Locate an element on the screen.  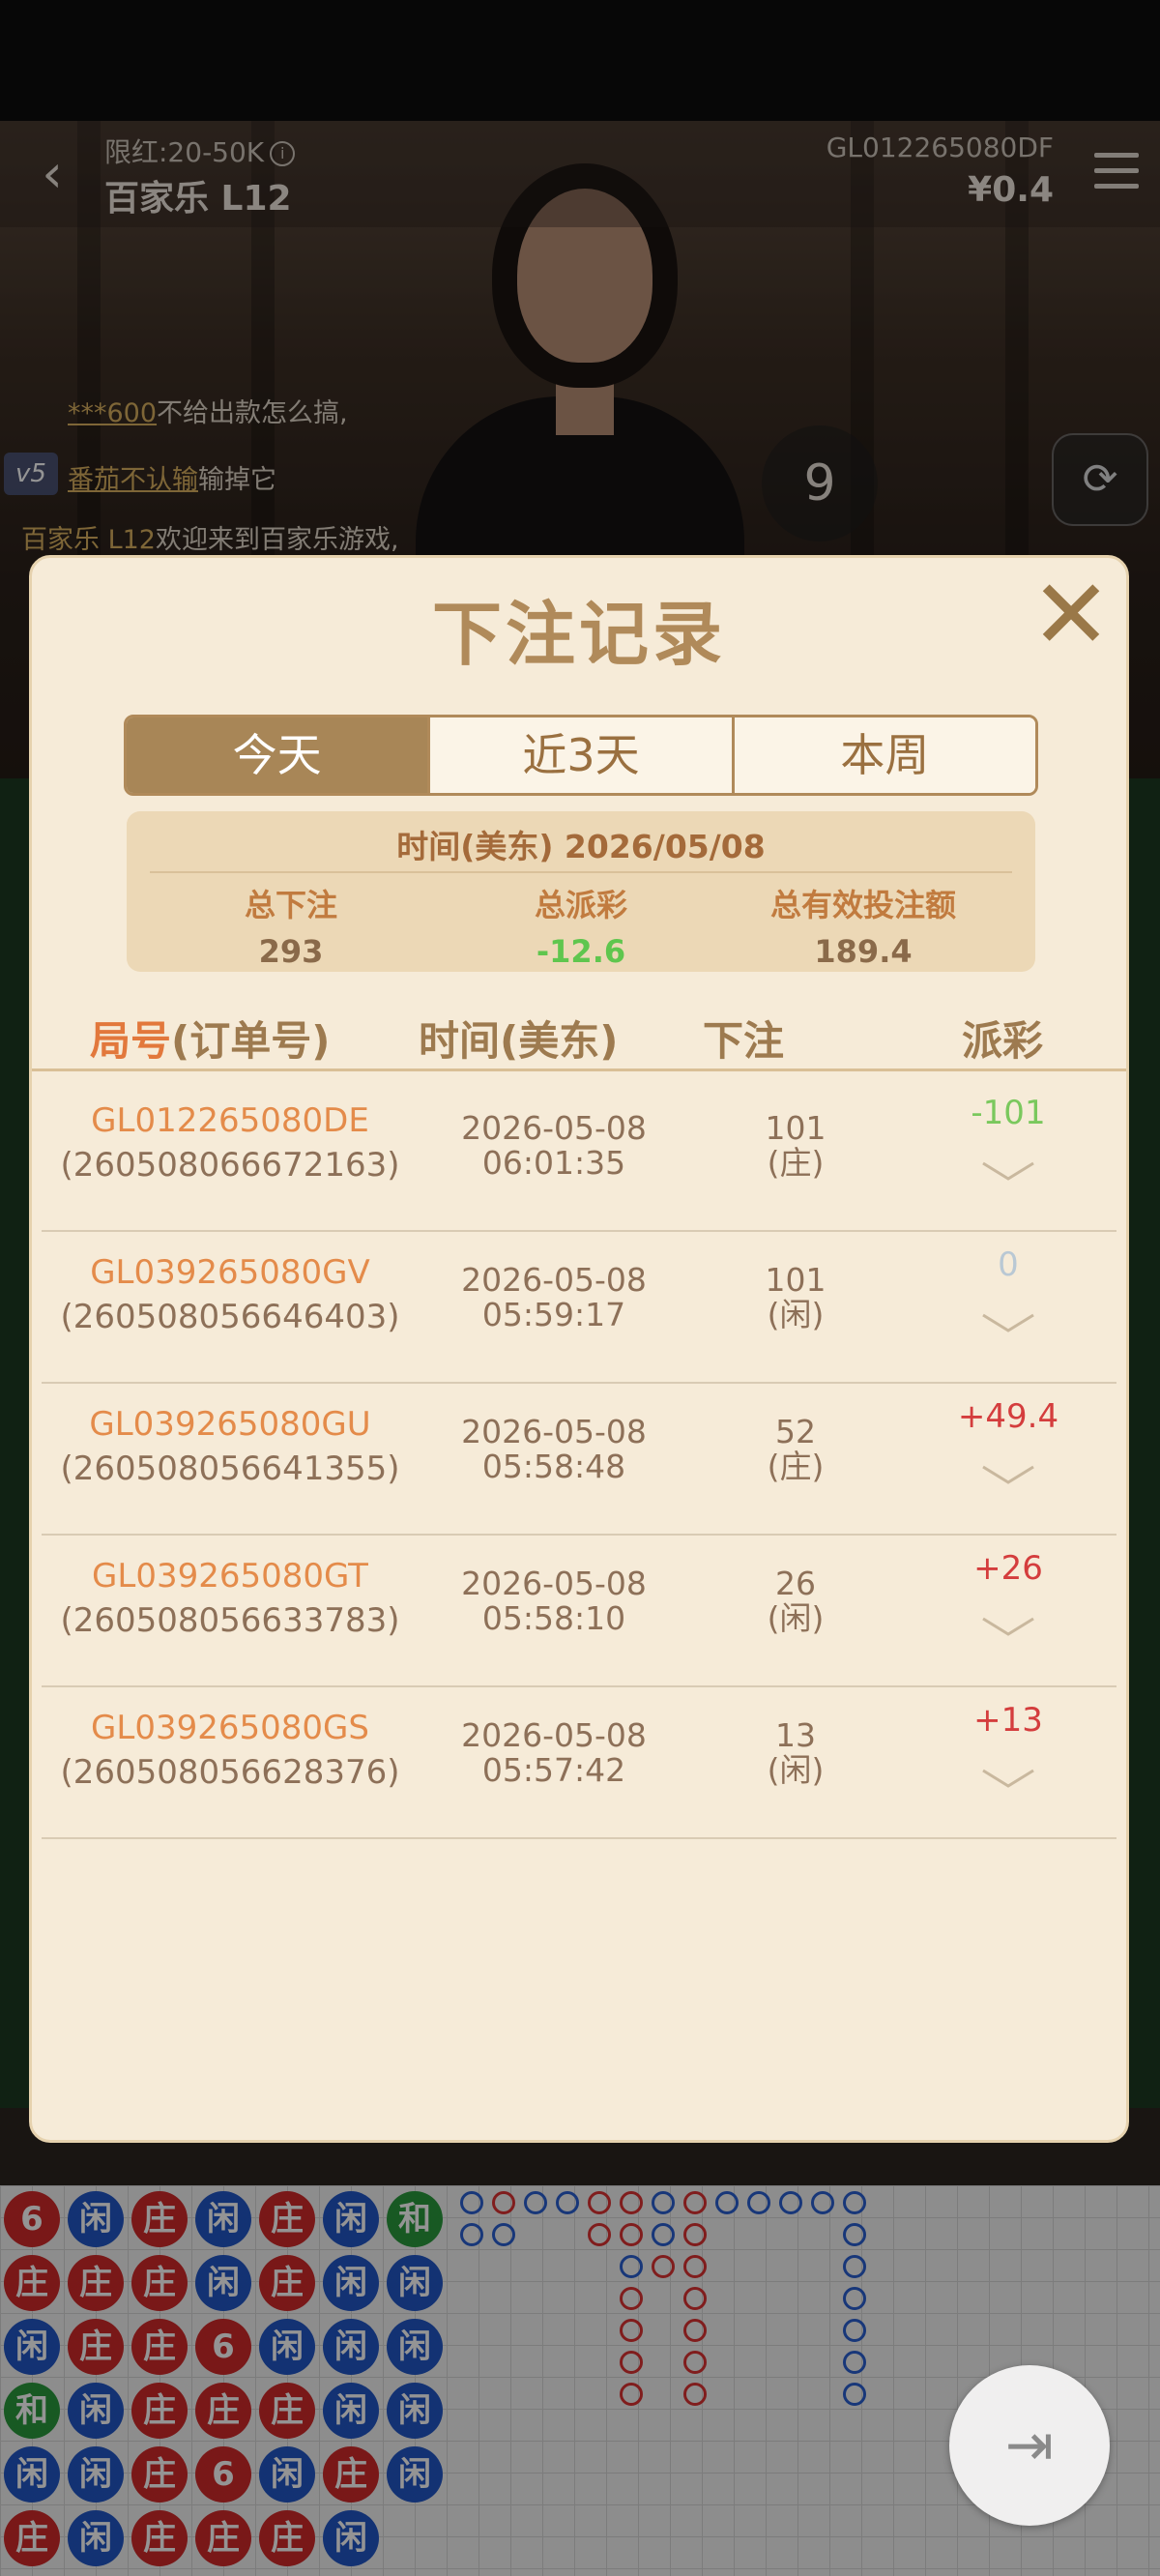
date-range-tabs: 今天 近3天 本周 is located at coordinates (581, 755).